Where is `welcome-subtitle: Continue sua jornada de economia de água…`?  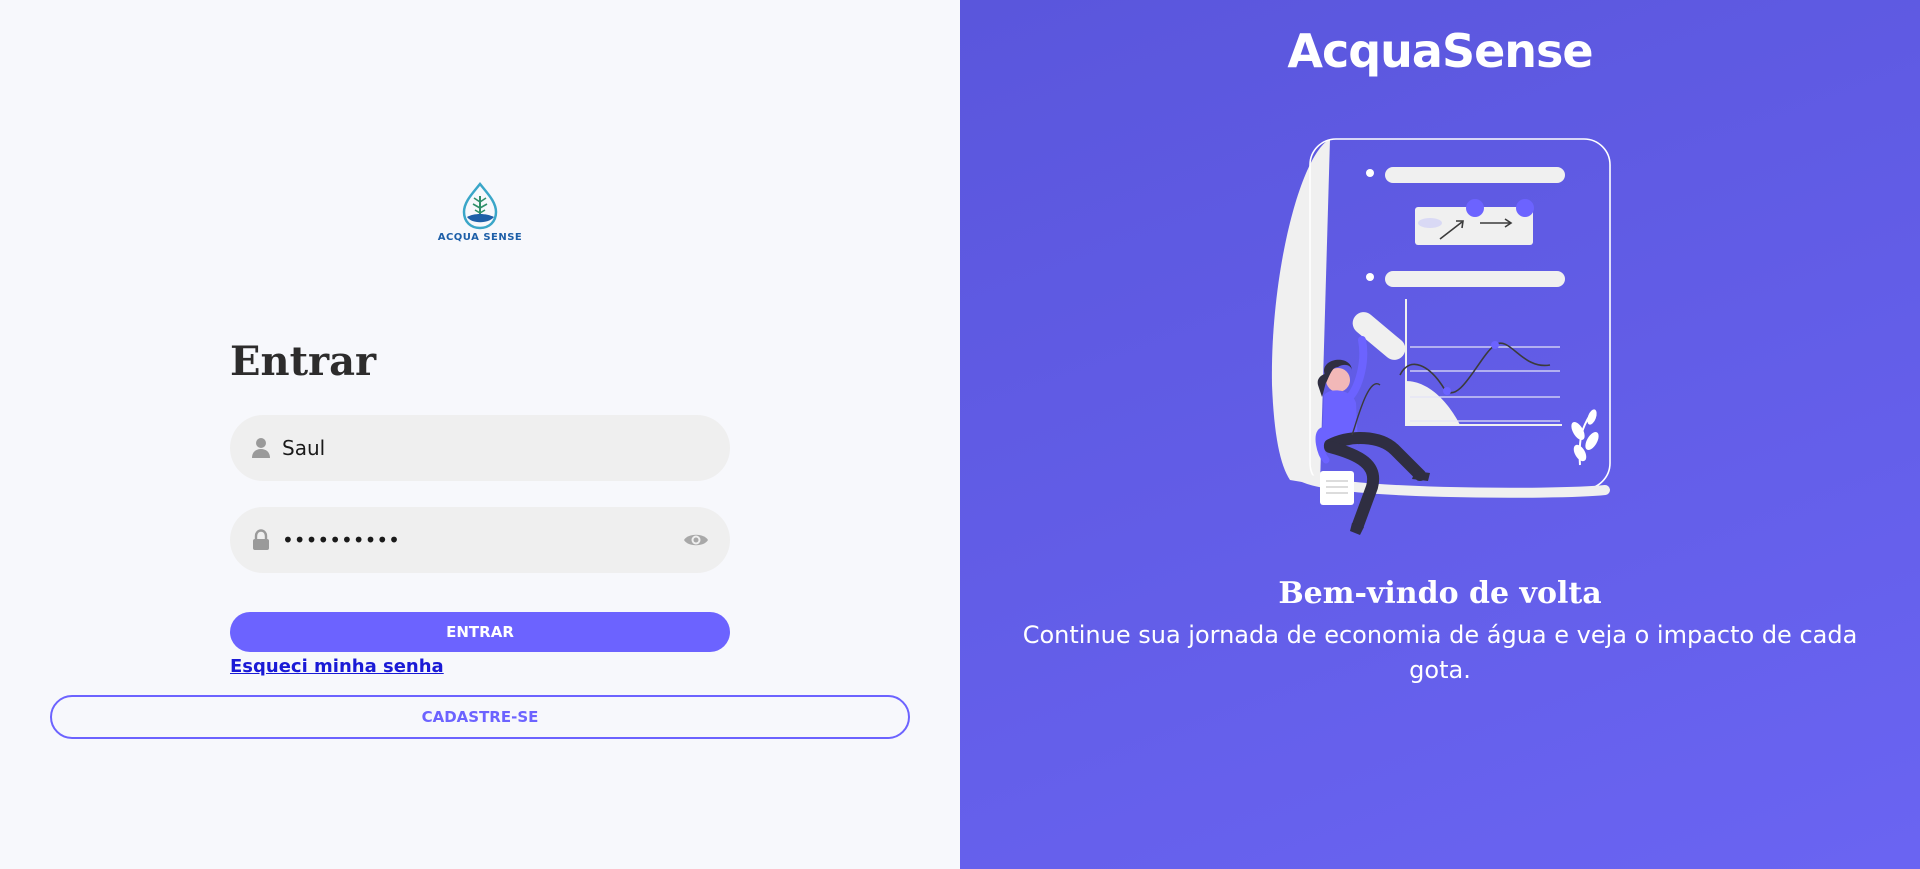 welcome-subtitle: Continue sua jornada de economia de água… is located at coordinates (1440, 652).